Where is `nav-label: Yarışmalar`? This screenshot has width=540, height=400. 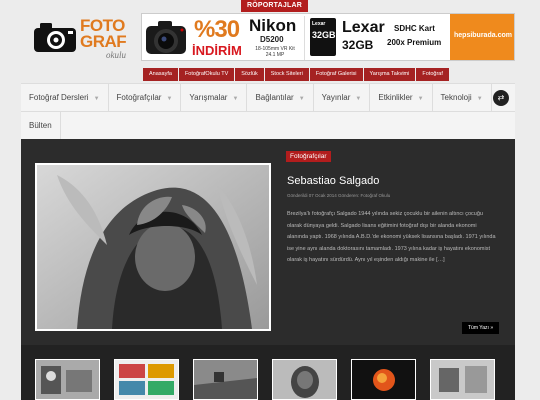 nav-label: Yarışmalar is located at coordinates (208, 97).